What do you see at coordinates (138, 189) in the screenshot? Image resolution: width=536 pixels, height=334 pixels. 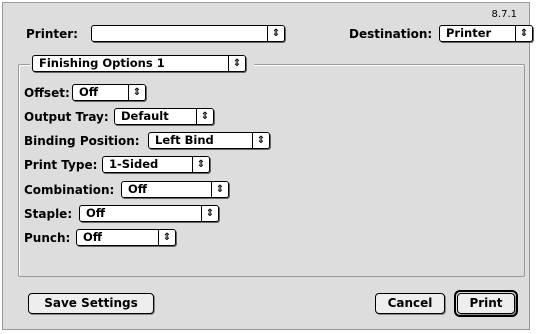 I see `combination-value: Off` at bounding box center [138, 189].